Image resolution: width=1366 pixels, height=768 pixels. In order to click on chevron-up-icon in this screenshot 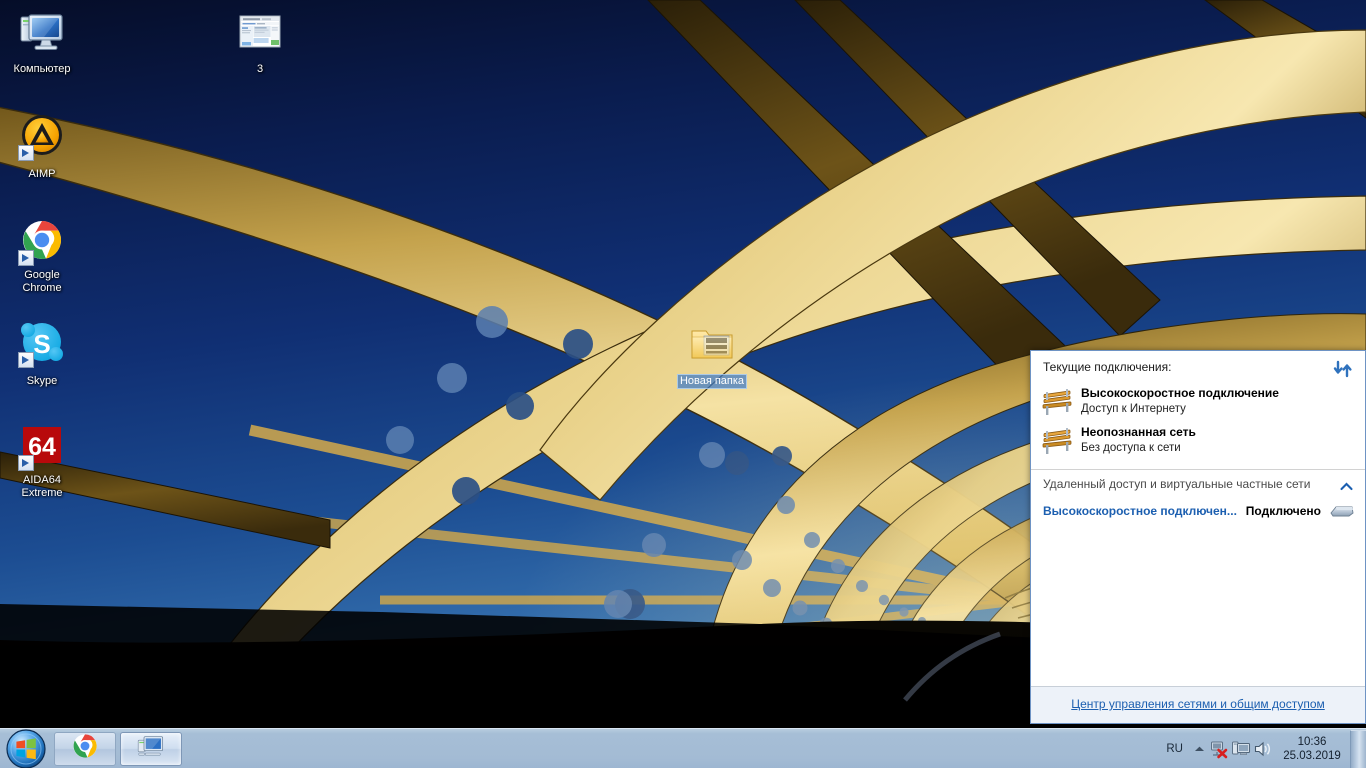, I will do `click(1346, 485)`.